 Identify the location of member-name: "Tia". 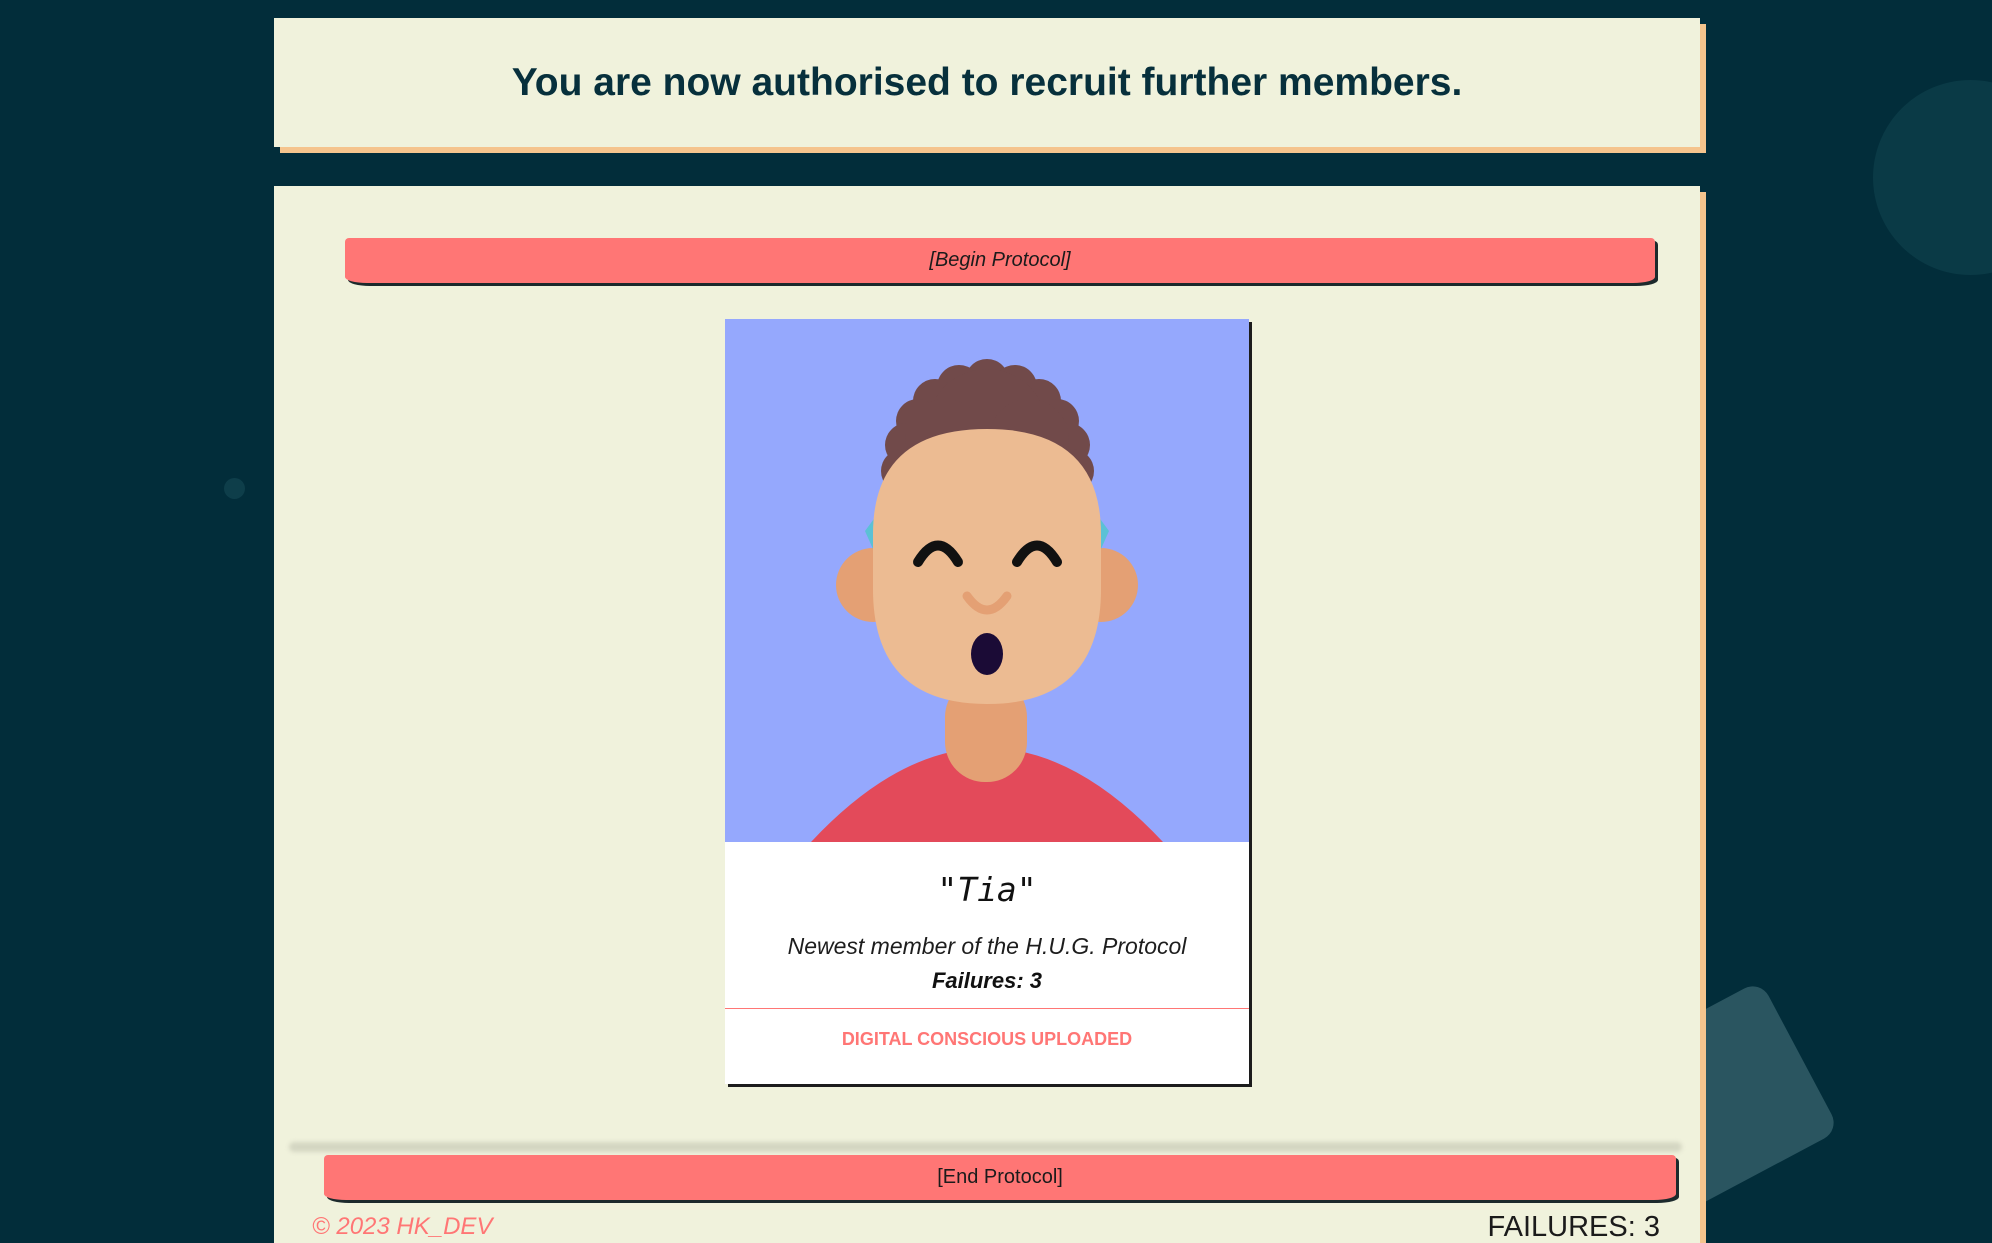
(987, 889).